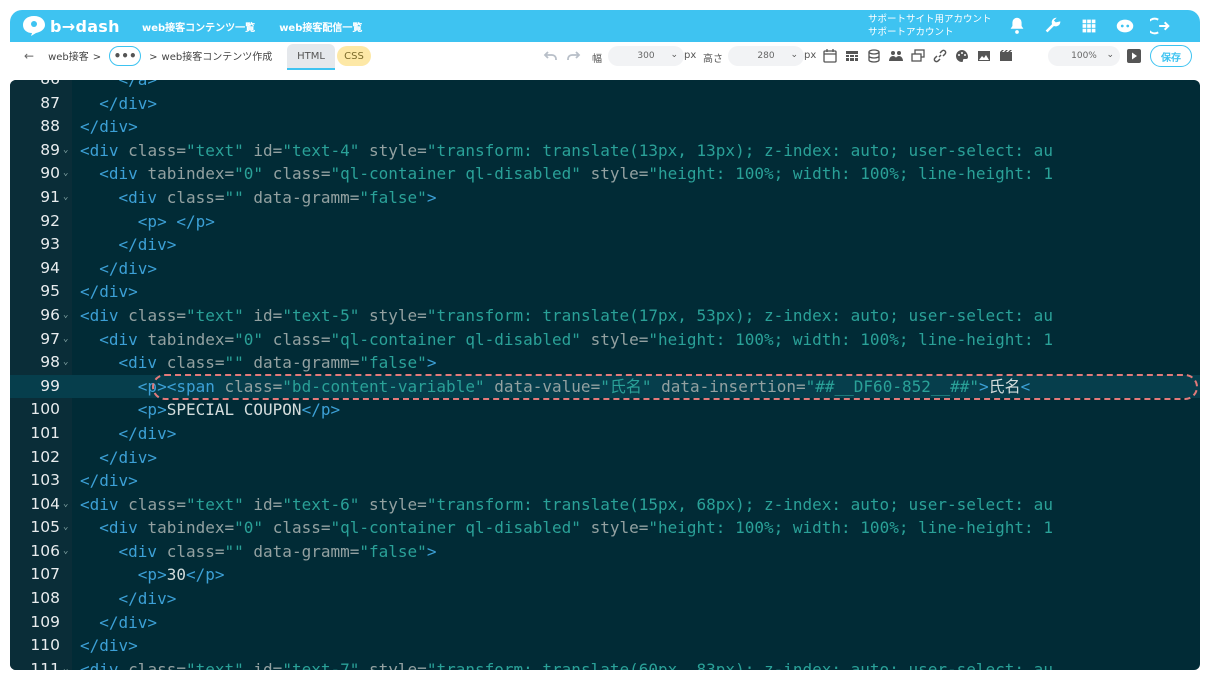 This screenshot has height=680, width=1210. Describe the element at coordinates (277, 551) in the screenshot. I see `code-text: <div class="" data-gramm="false">` at that location.